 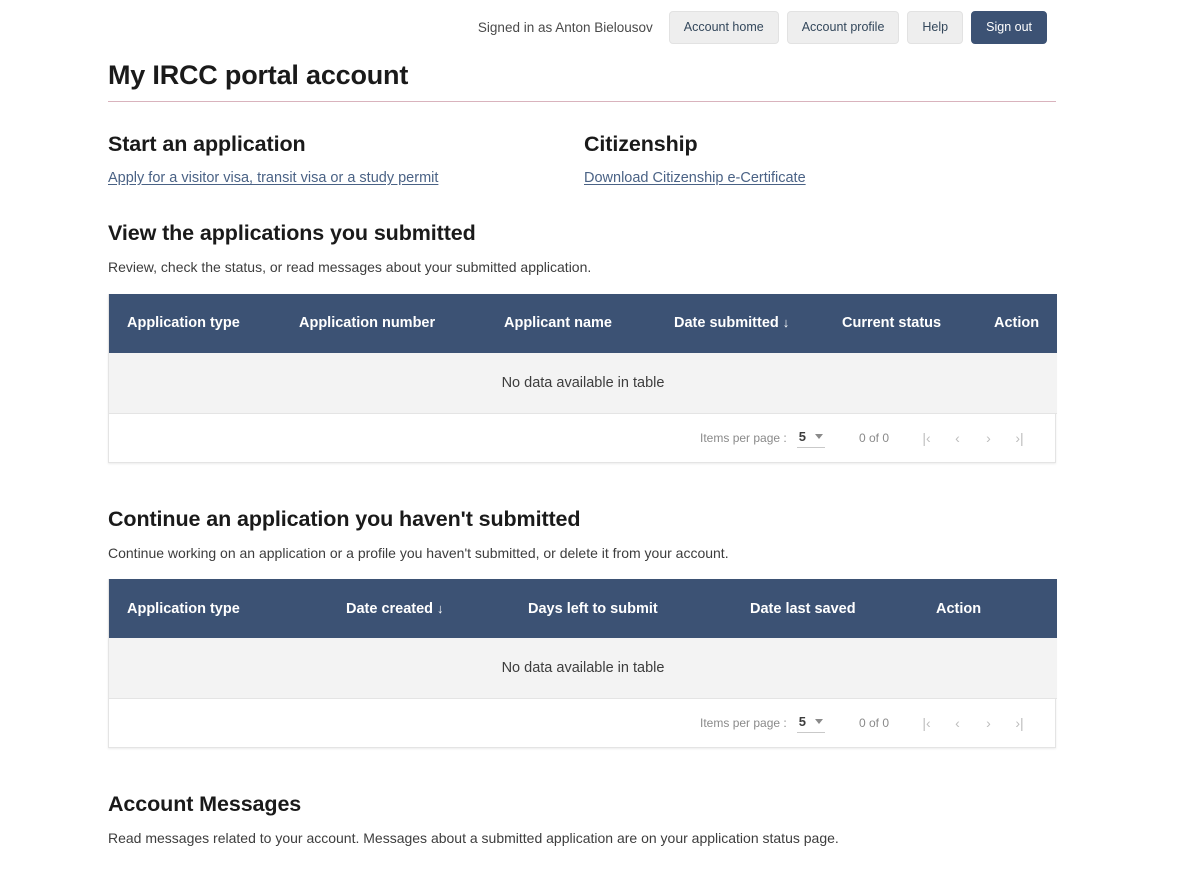 I want to click on column-label: Current status, so click(x=892, y=323).